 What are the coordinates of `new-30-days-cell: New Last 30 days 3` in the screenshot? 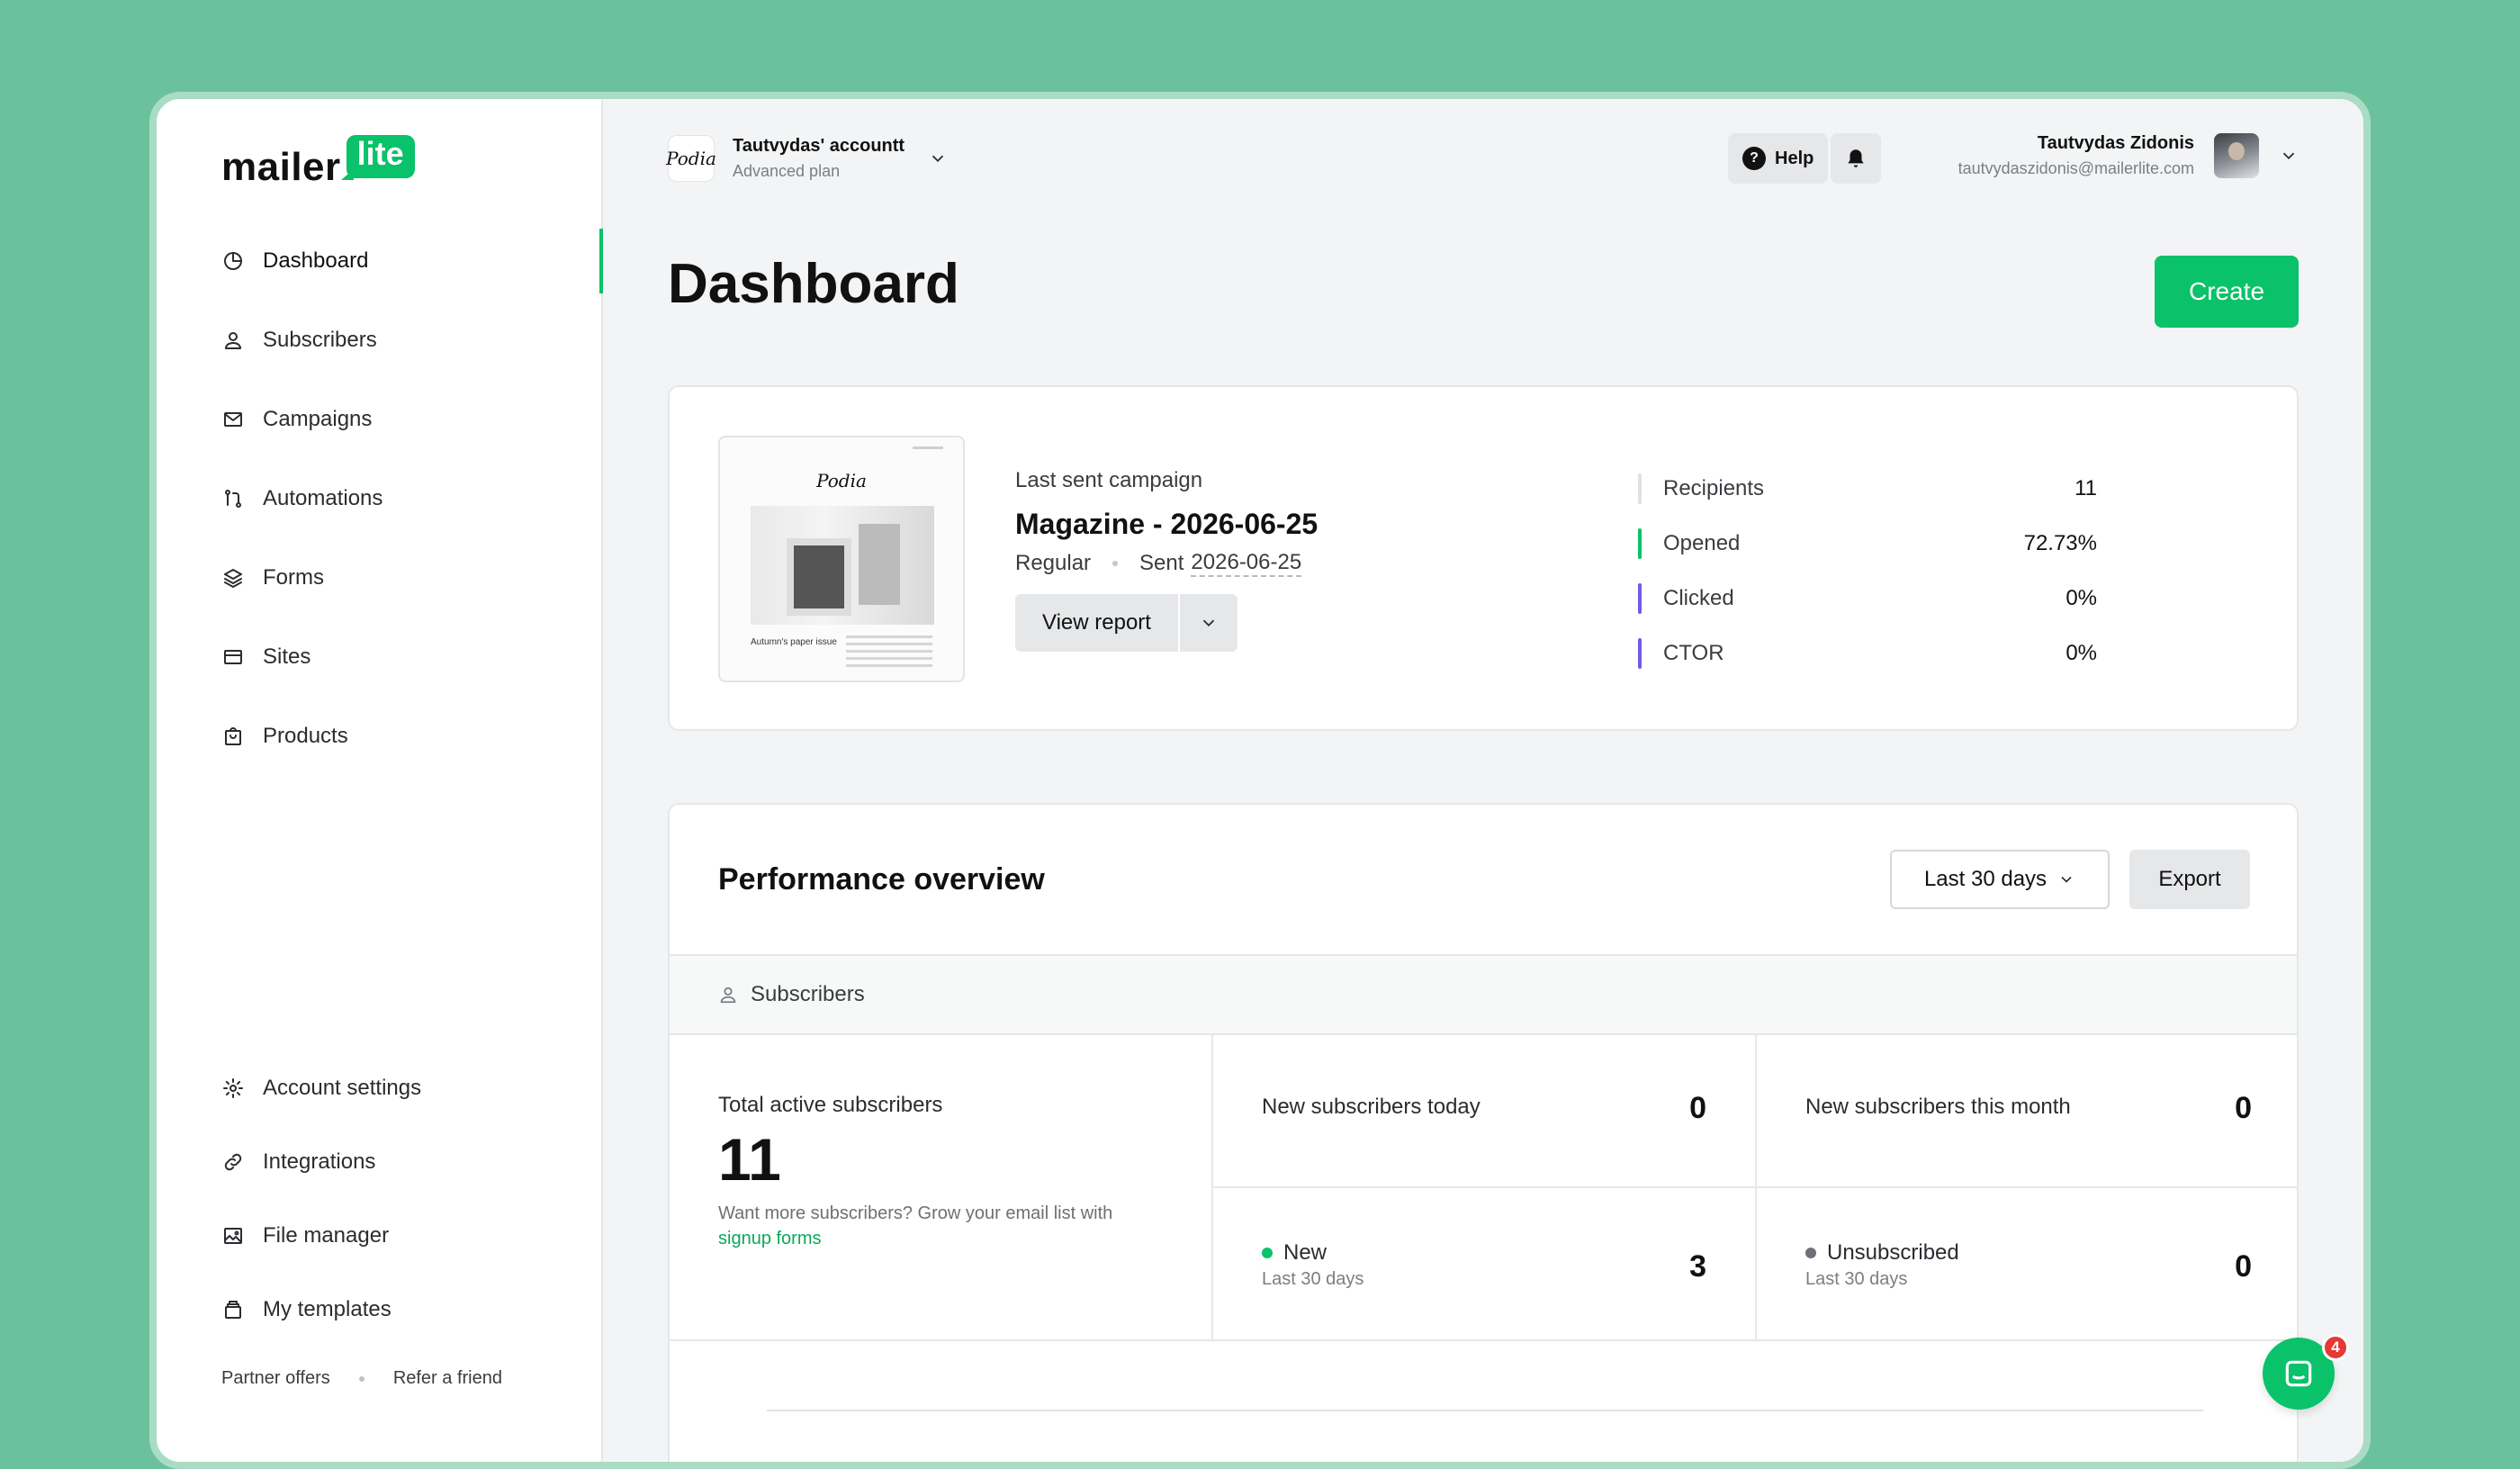 It's located at (1485, 1264).